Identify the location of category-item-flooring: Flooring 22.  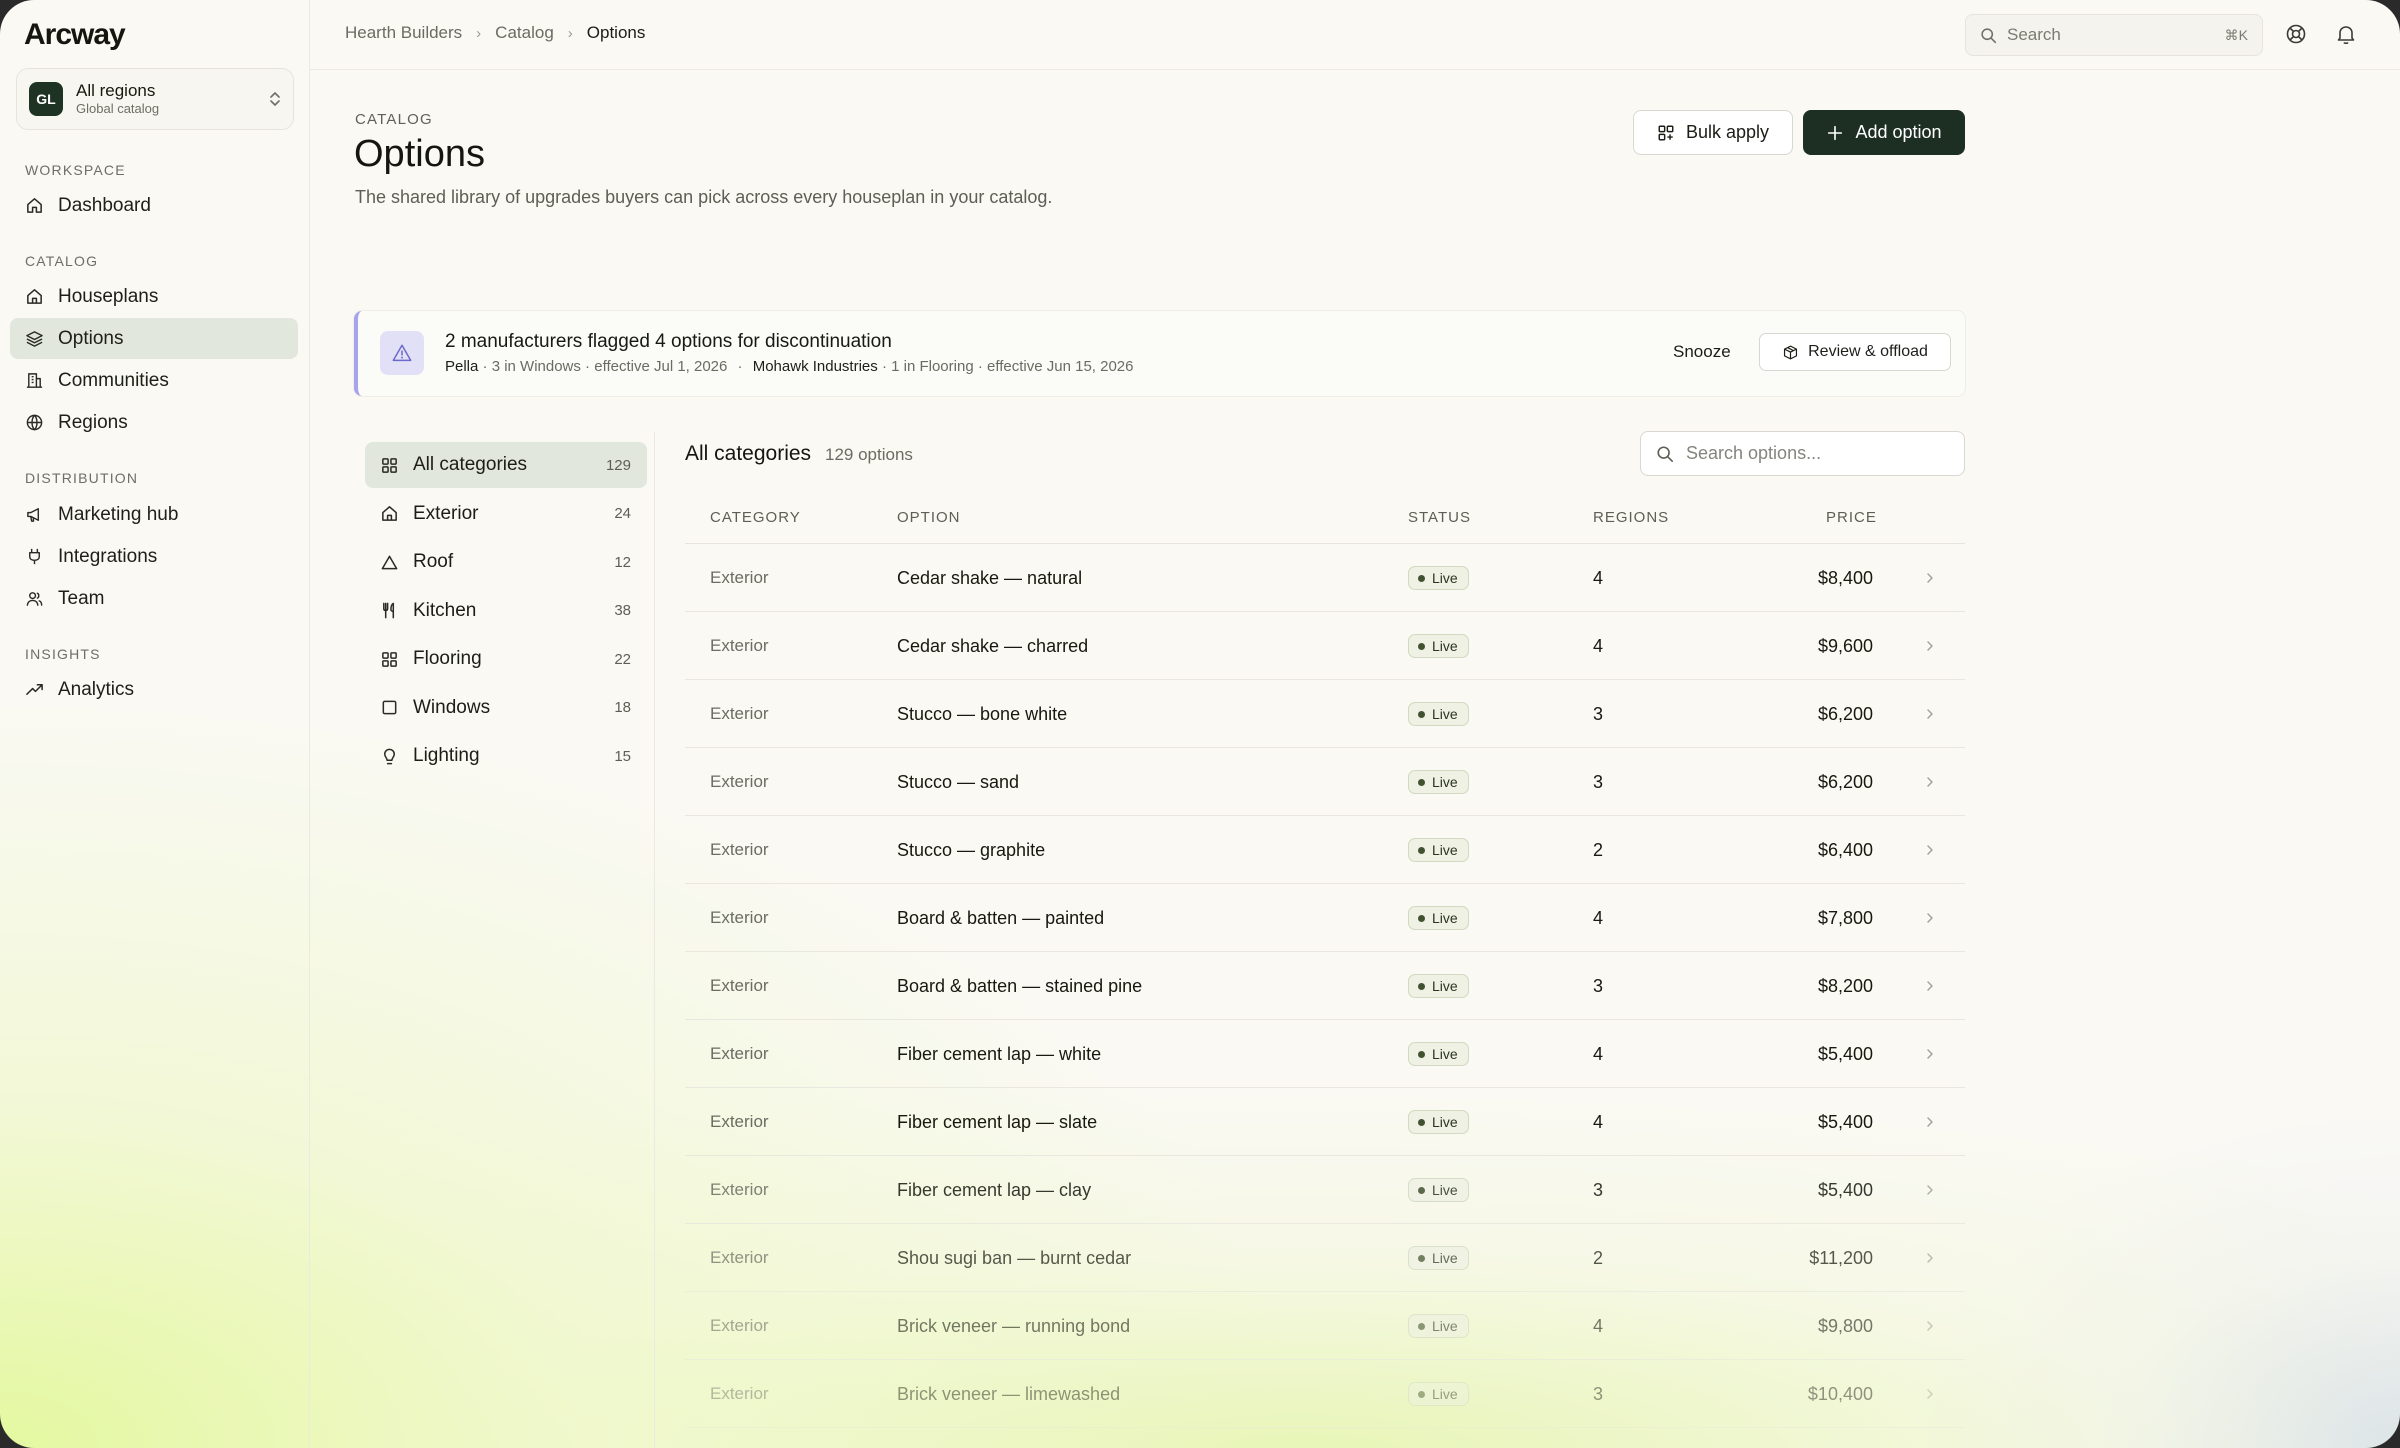
(506, 659).